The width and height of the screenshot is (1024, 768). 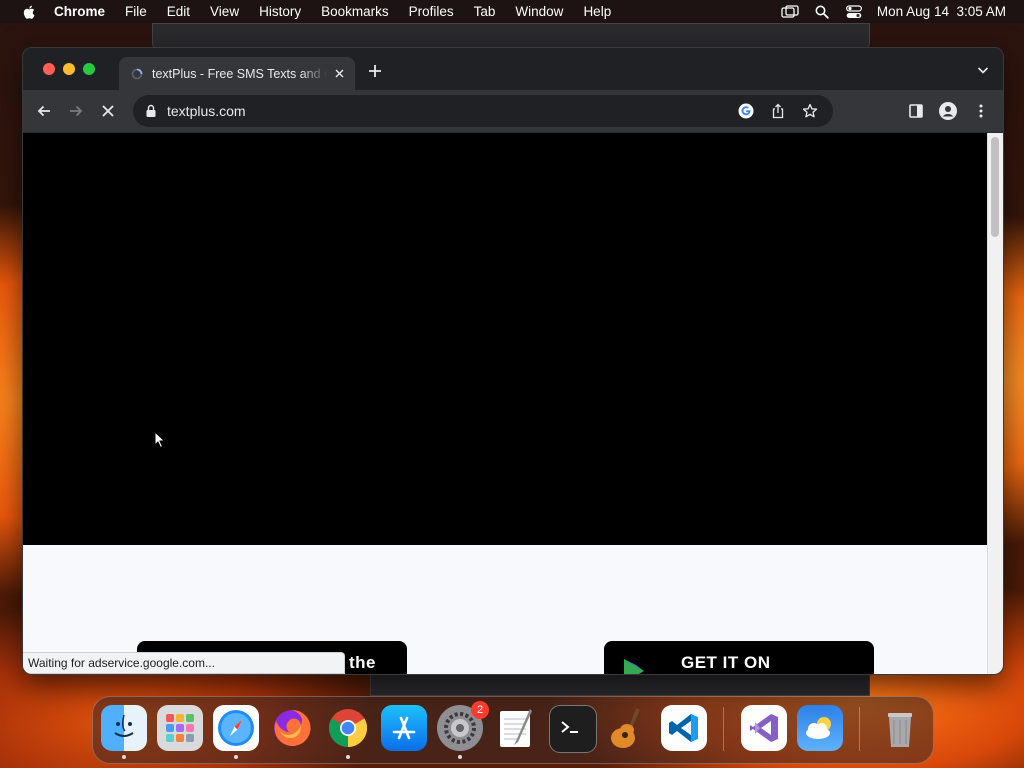 I want to click on dock-vscode-icon, so click(x=684, y=728).